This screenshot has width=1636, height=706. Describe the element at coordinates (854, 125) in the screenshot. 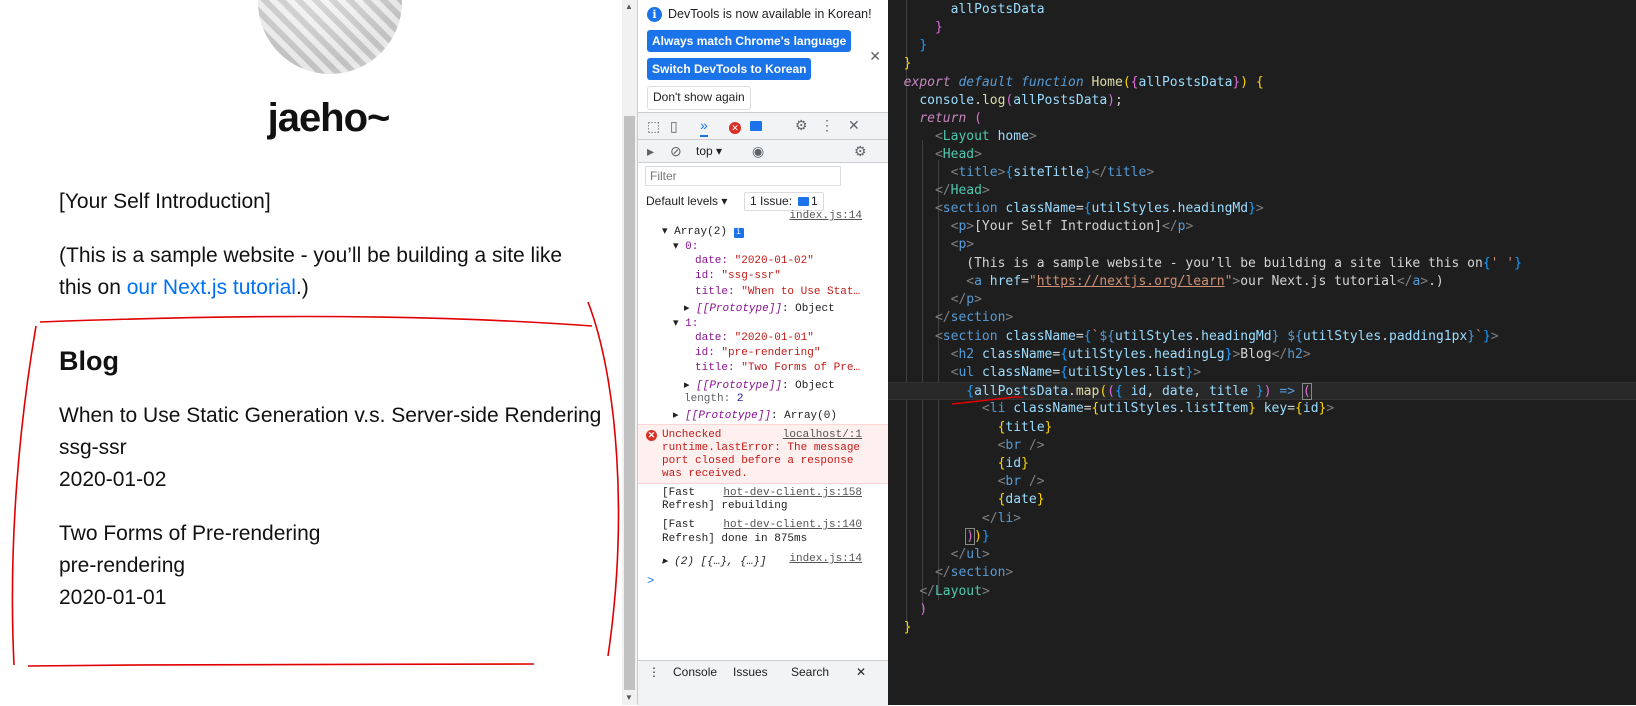

I see `close-devtools-icon: ✕` at that location.